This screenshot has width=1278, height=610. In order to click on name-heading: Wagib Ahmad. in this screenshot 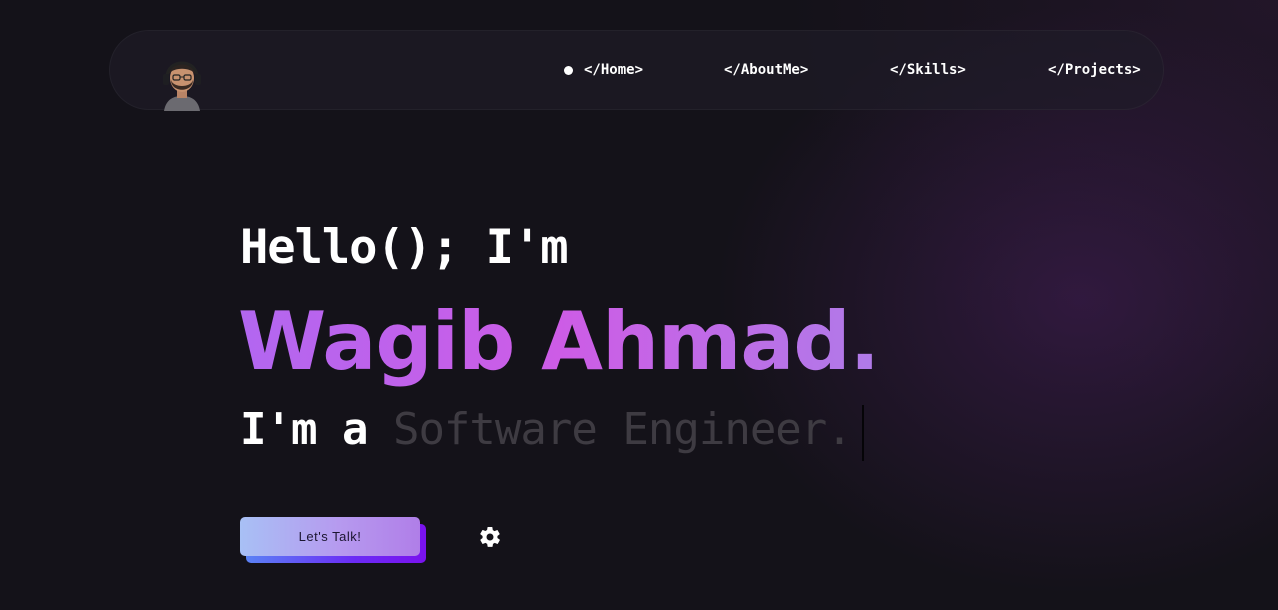, I will do `click(559, 341)`.